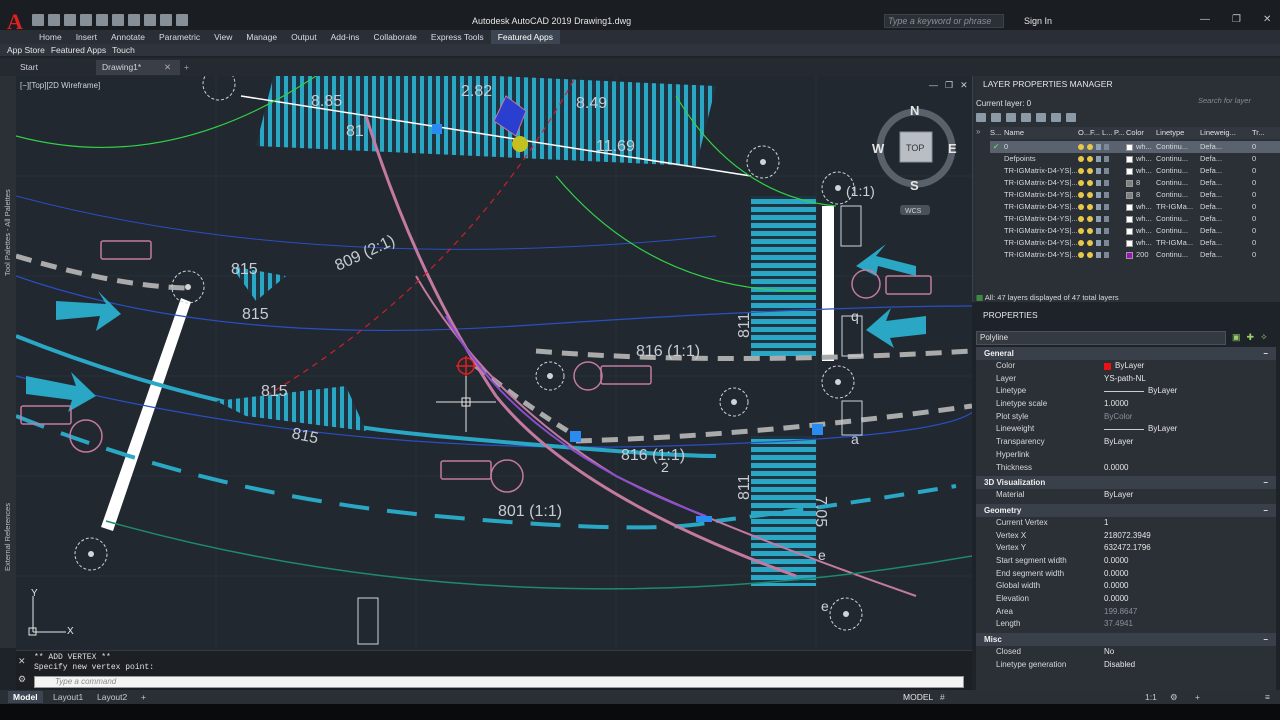 The width and height of the screenshot is (1280, 720). I want to click on tab-layout2: Layout2, so click(112, 697).